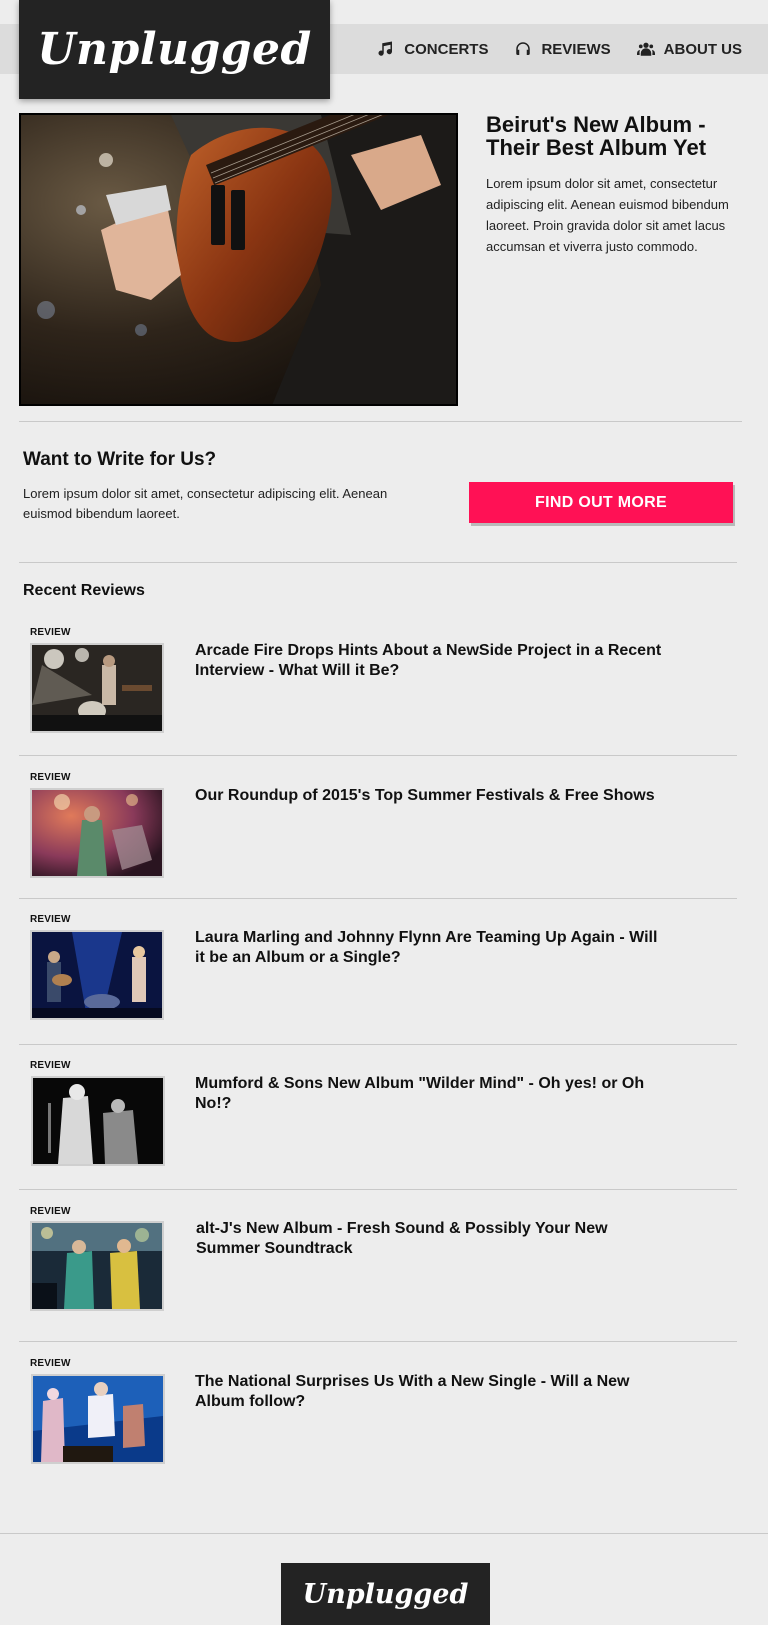 The width and height of the screenshot is (768, 1625). What do you see at coordinates (84, 590) in the screenshot?
I see `recent-reviews-heading: Recent Reviews` at bounding box center [84, 590].